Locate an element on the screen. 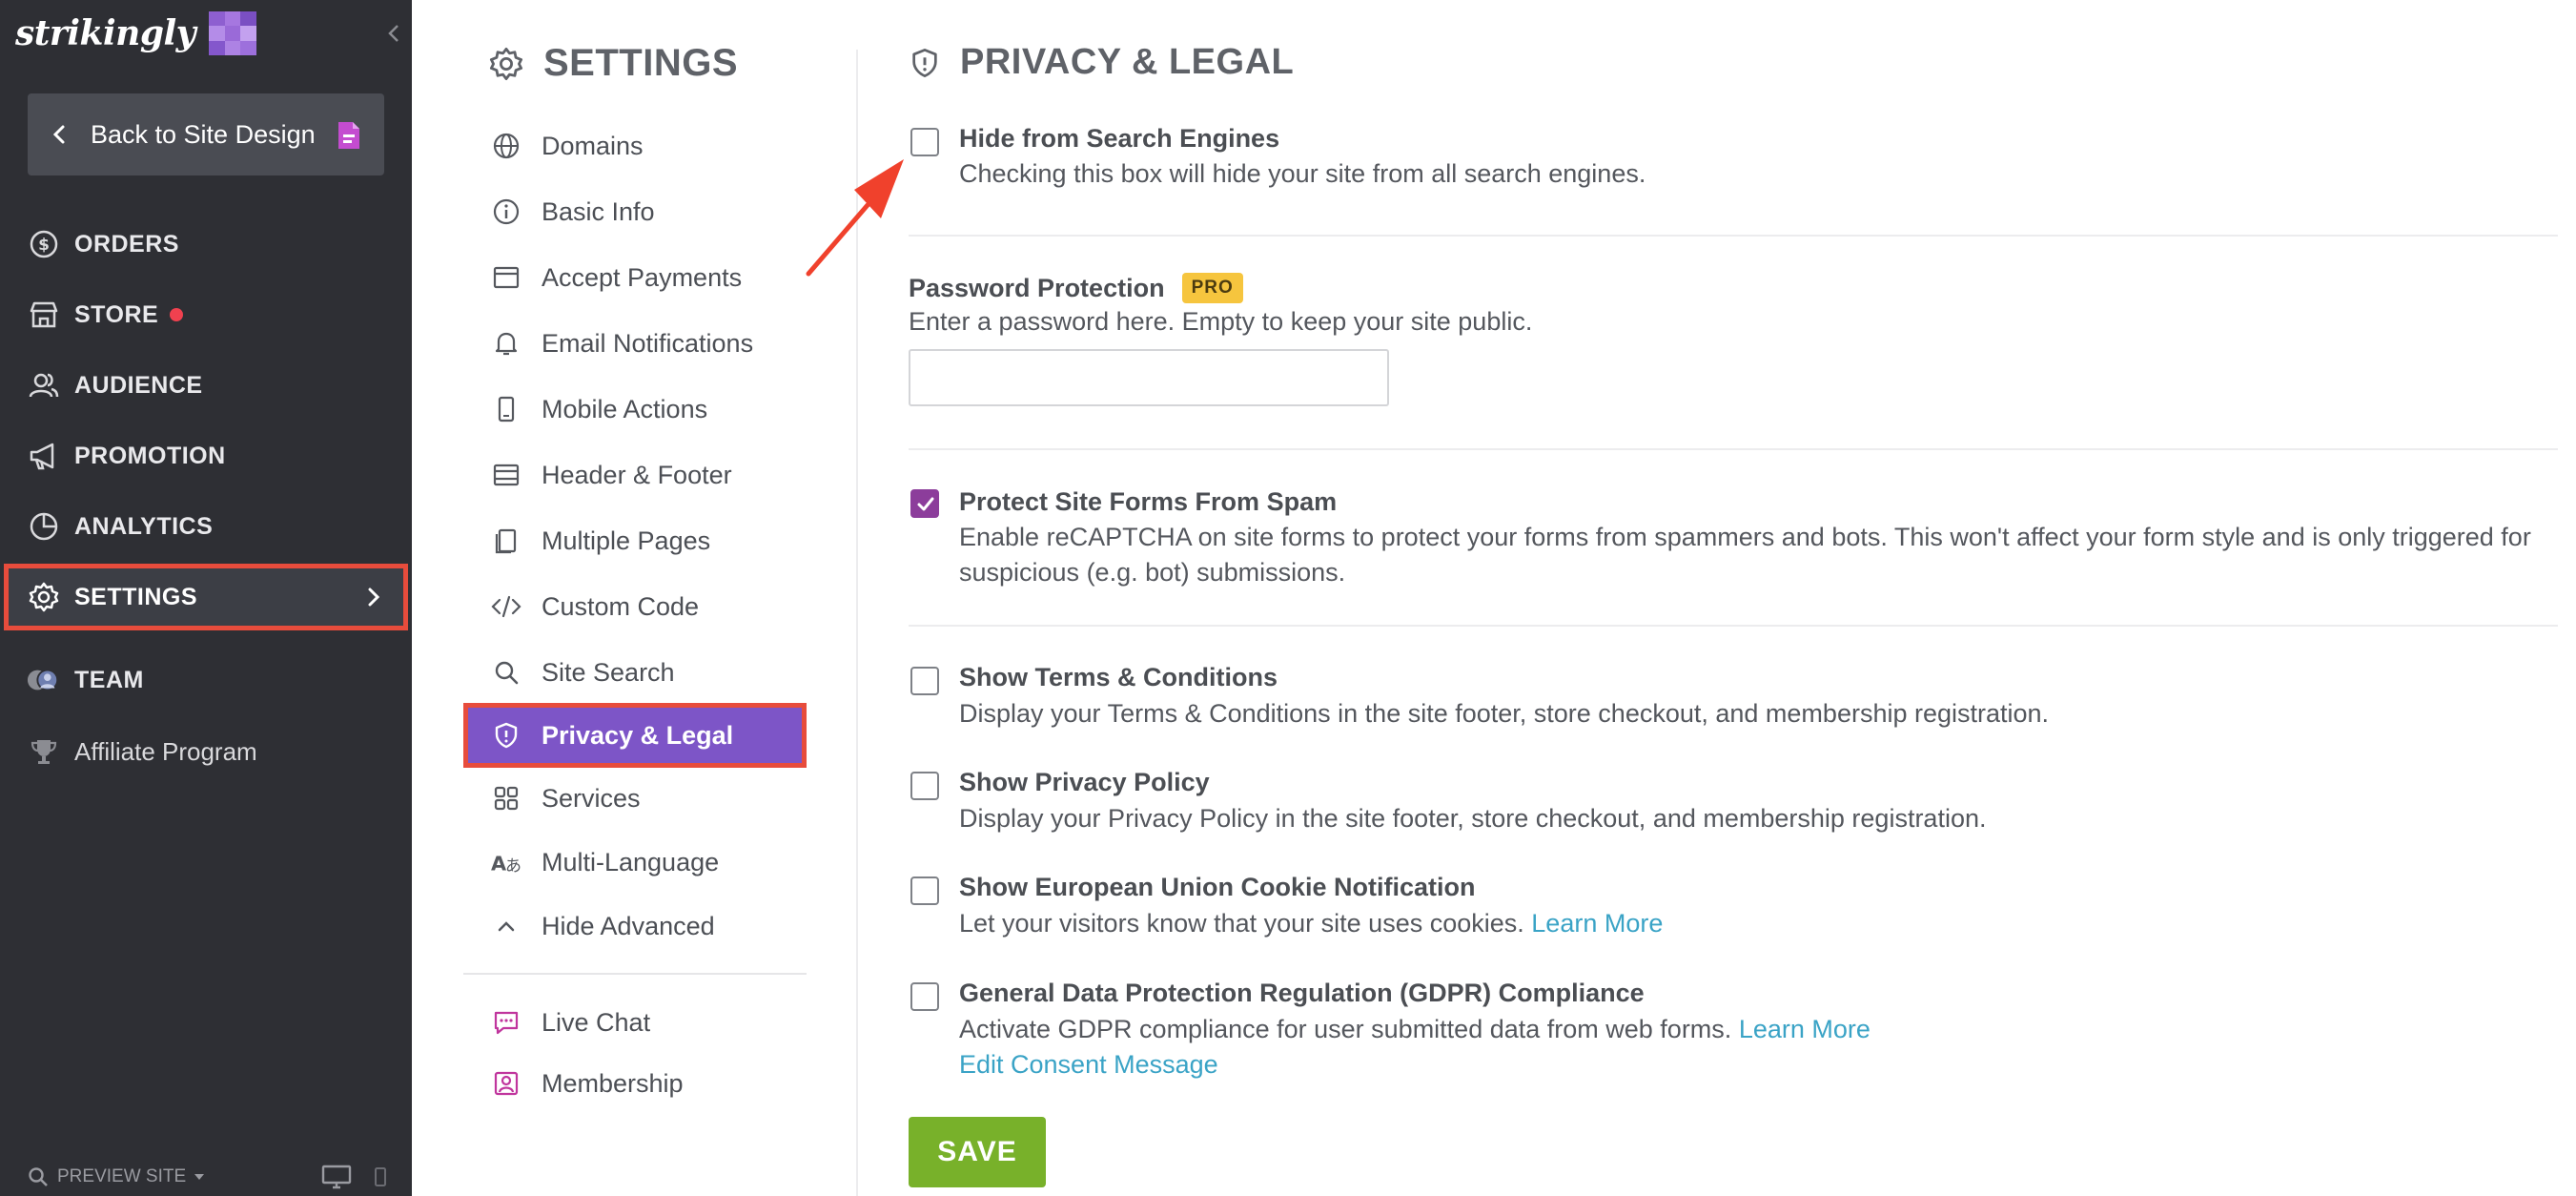  nav-item-label: Mobile Actions is located at coordinates (625, 409).